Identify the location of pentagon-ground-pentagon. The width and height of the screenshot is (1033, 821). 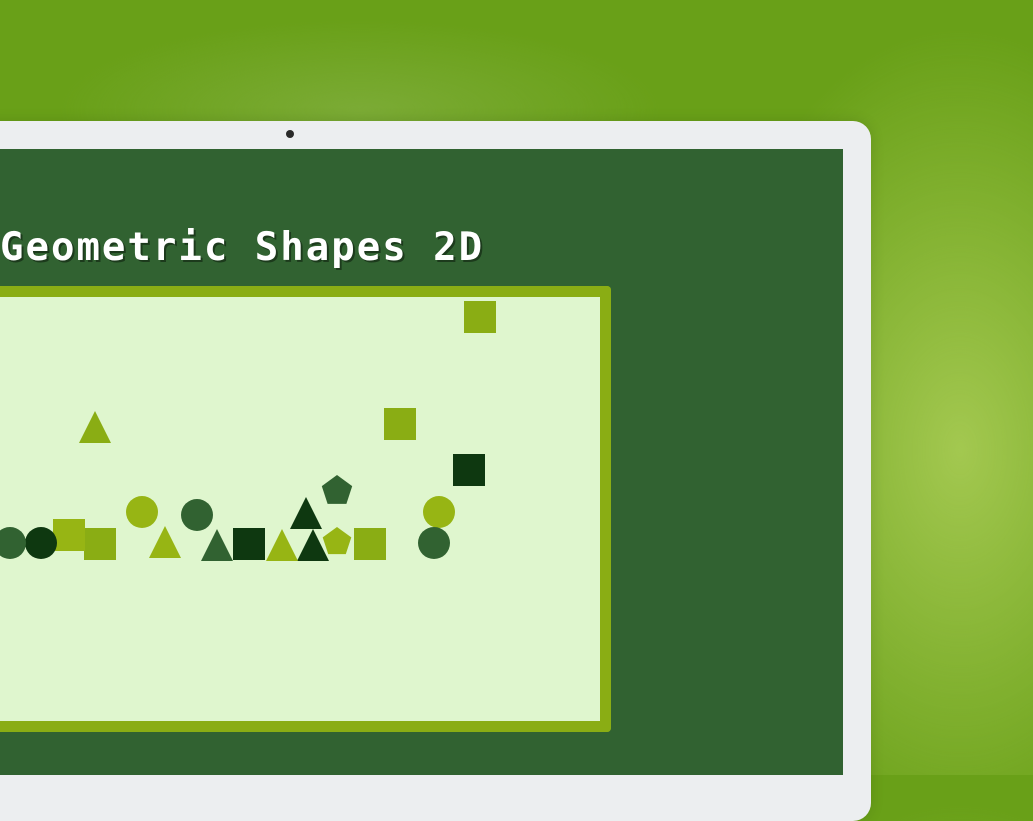
(337, 541).